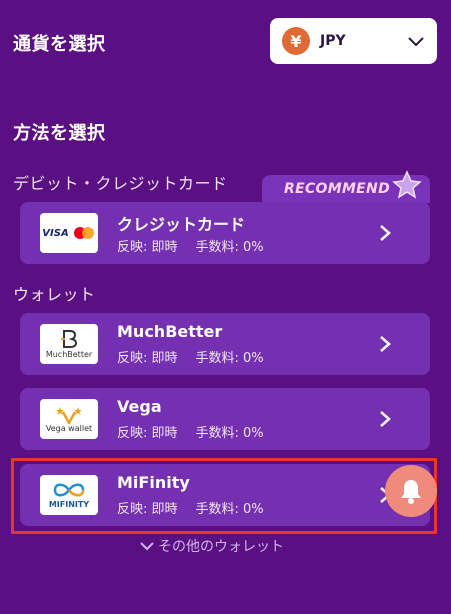 Image resolution: width=451 pixels, height=614 pixels. Describe the element at coordinates (296, 41) in the screenshot. I see `yen-icon: ¥` at that location.